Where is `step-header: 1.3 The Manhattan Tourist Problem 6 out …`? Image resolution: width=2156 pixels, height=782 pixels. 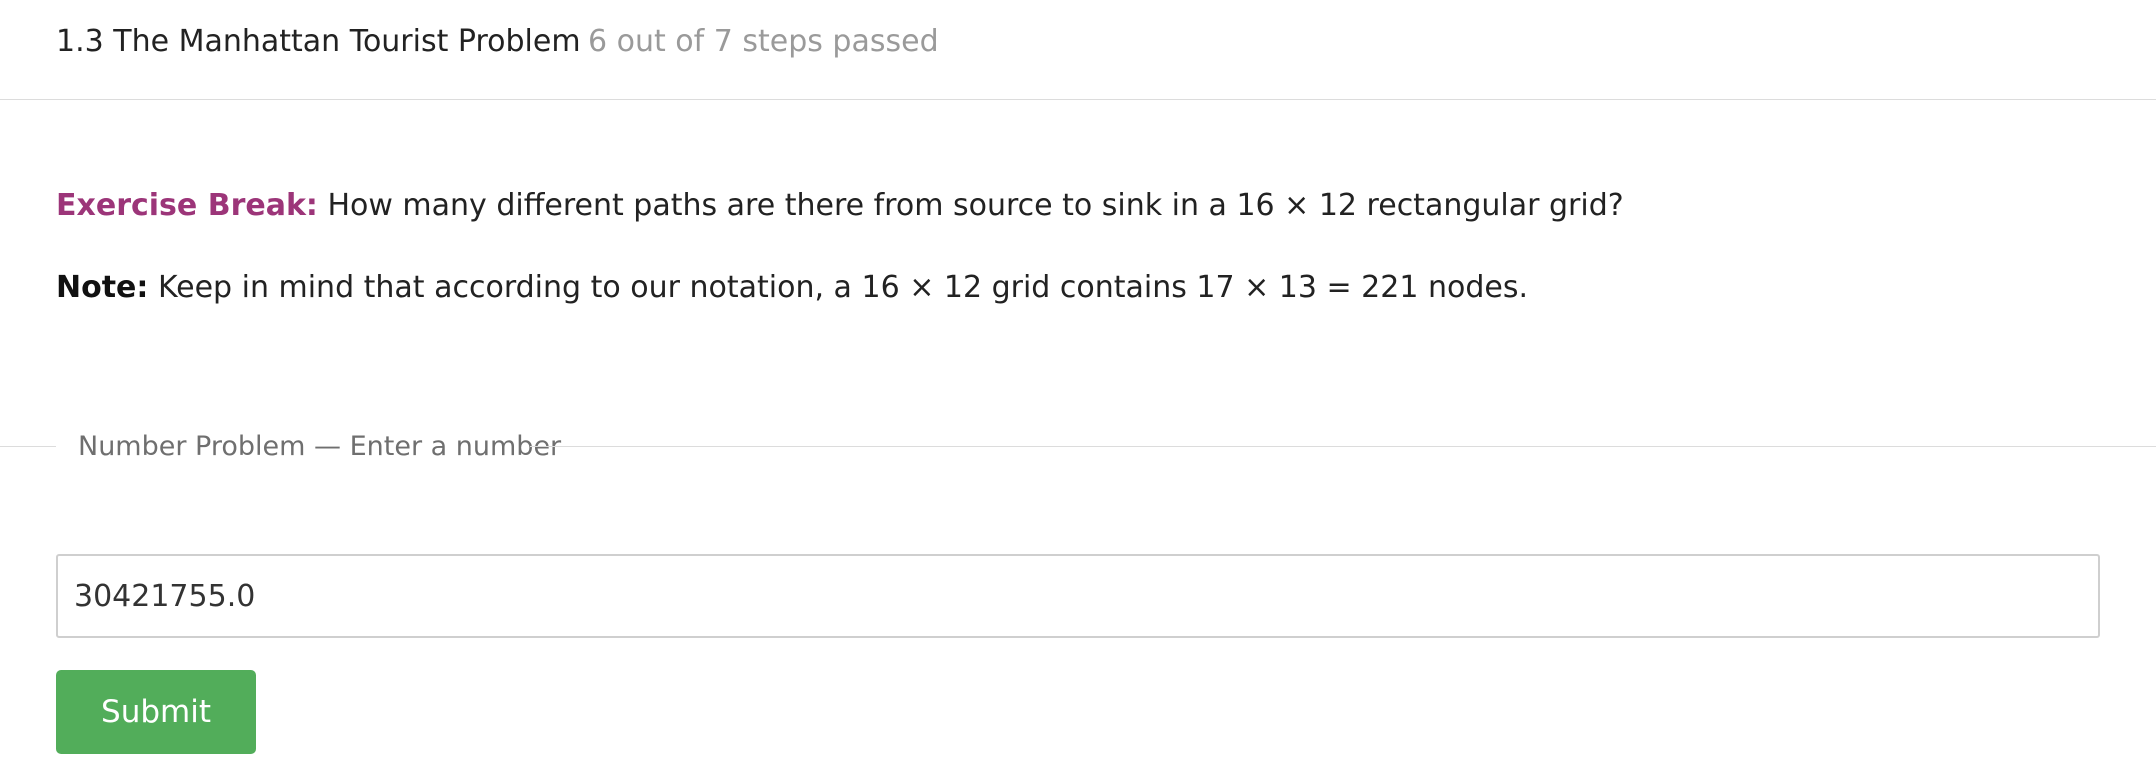
step-header: 1.3 The Manhattan Tourist Problem 6 out … is located at coordinates (1078, 50).